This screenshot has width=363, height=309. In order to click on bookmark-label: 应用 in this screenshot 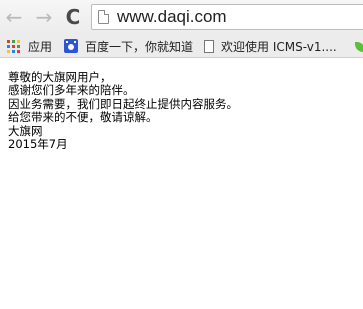, I will do `click(40, 46)`.